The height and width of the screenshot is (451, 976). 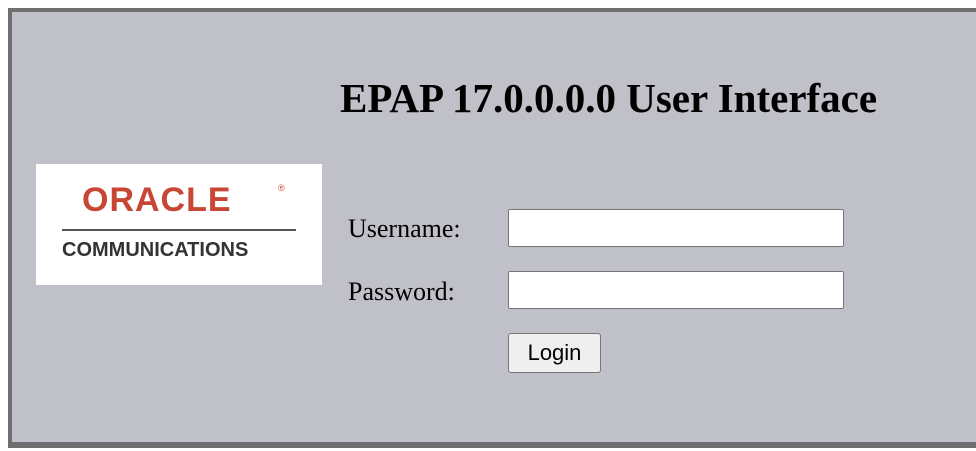 I want to click on username-label: Username:, so click(x=404, y=228).